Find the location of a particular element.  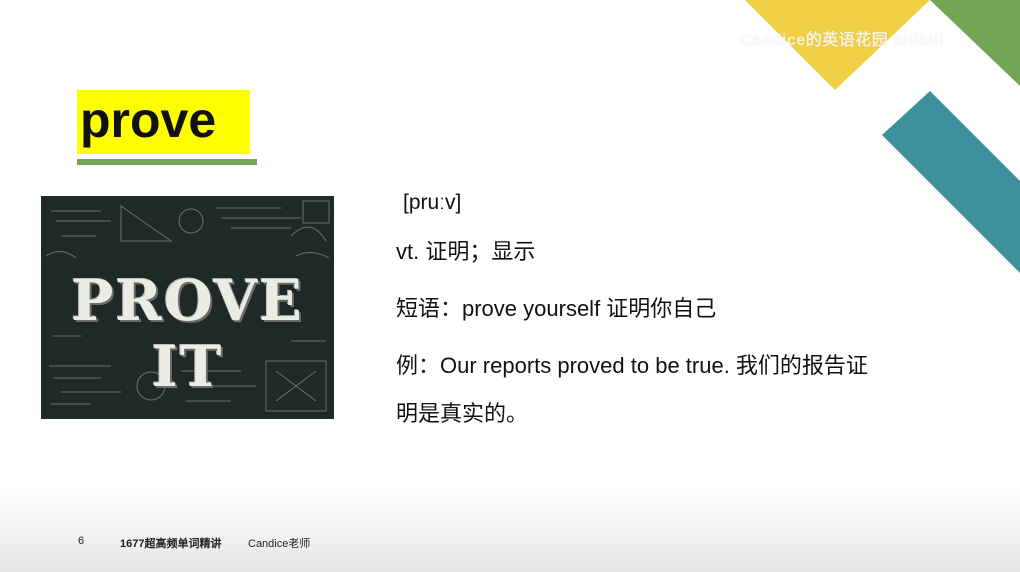

green-triangle is located at coordinates (975, 43).